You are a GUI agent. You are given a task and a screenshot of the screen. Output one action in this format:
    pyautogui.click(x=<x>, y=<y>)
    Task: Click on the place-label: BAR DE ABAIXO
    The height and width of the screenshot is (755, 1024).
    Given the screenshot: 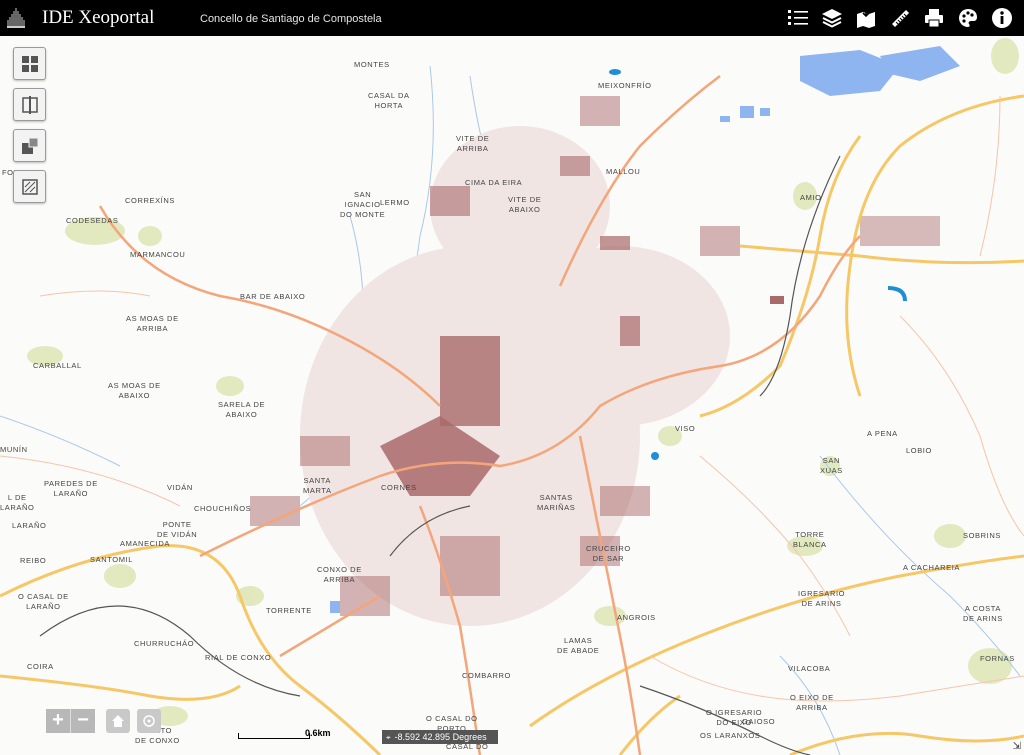 What is the action you would take?
    pyautogui.click(x=273, y=296)
    